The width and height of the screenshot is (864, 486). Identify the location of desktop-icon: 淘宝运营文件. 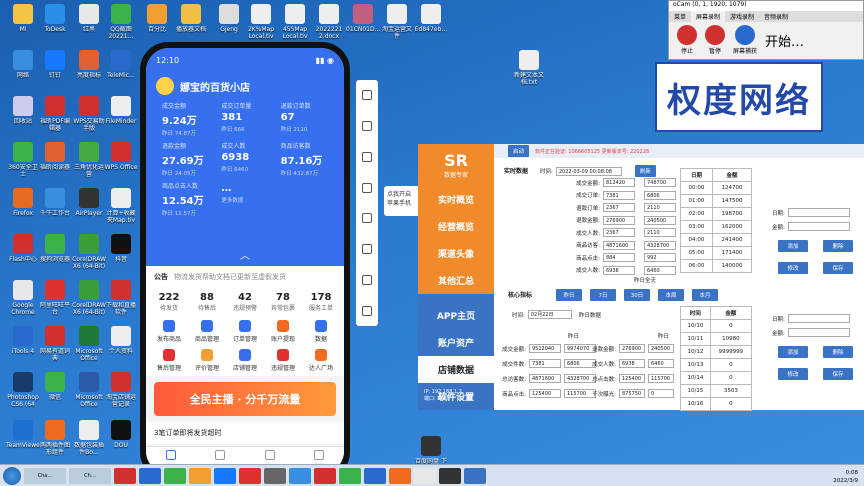
(397, 22).